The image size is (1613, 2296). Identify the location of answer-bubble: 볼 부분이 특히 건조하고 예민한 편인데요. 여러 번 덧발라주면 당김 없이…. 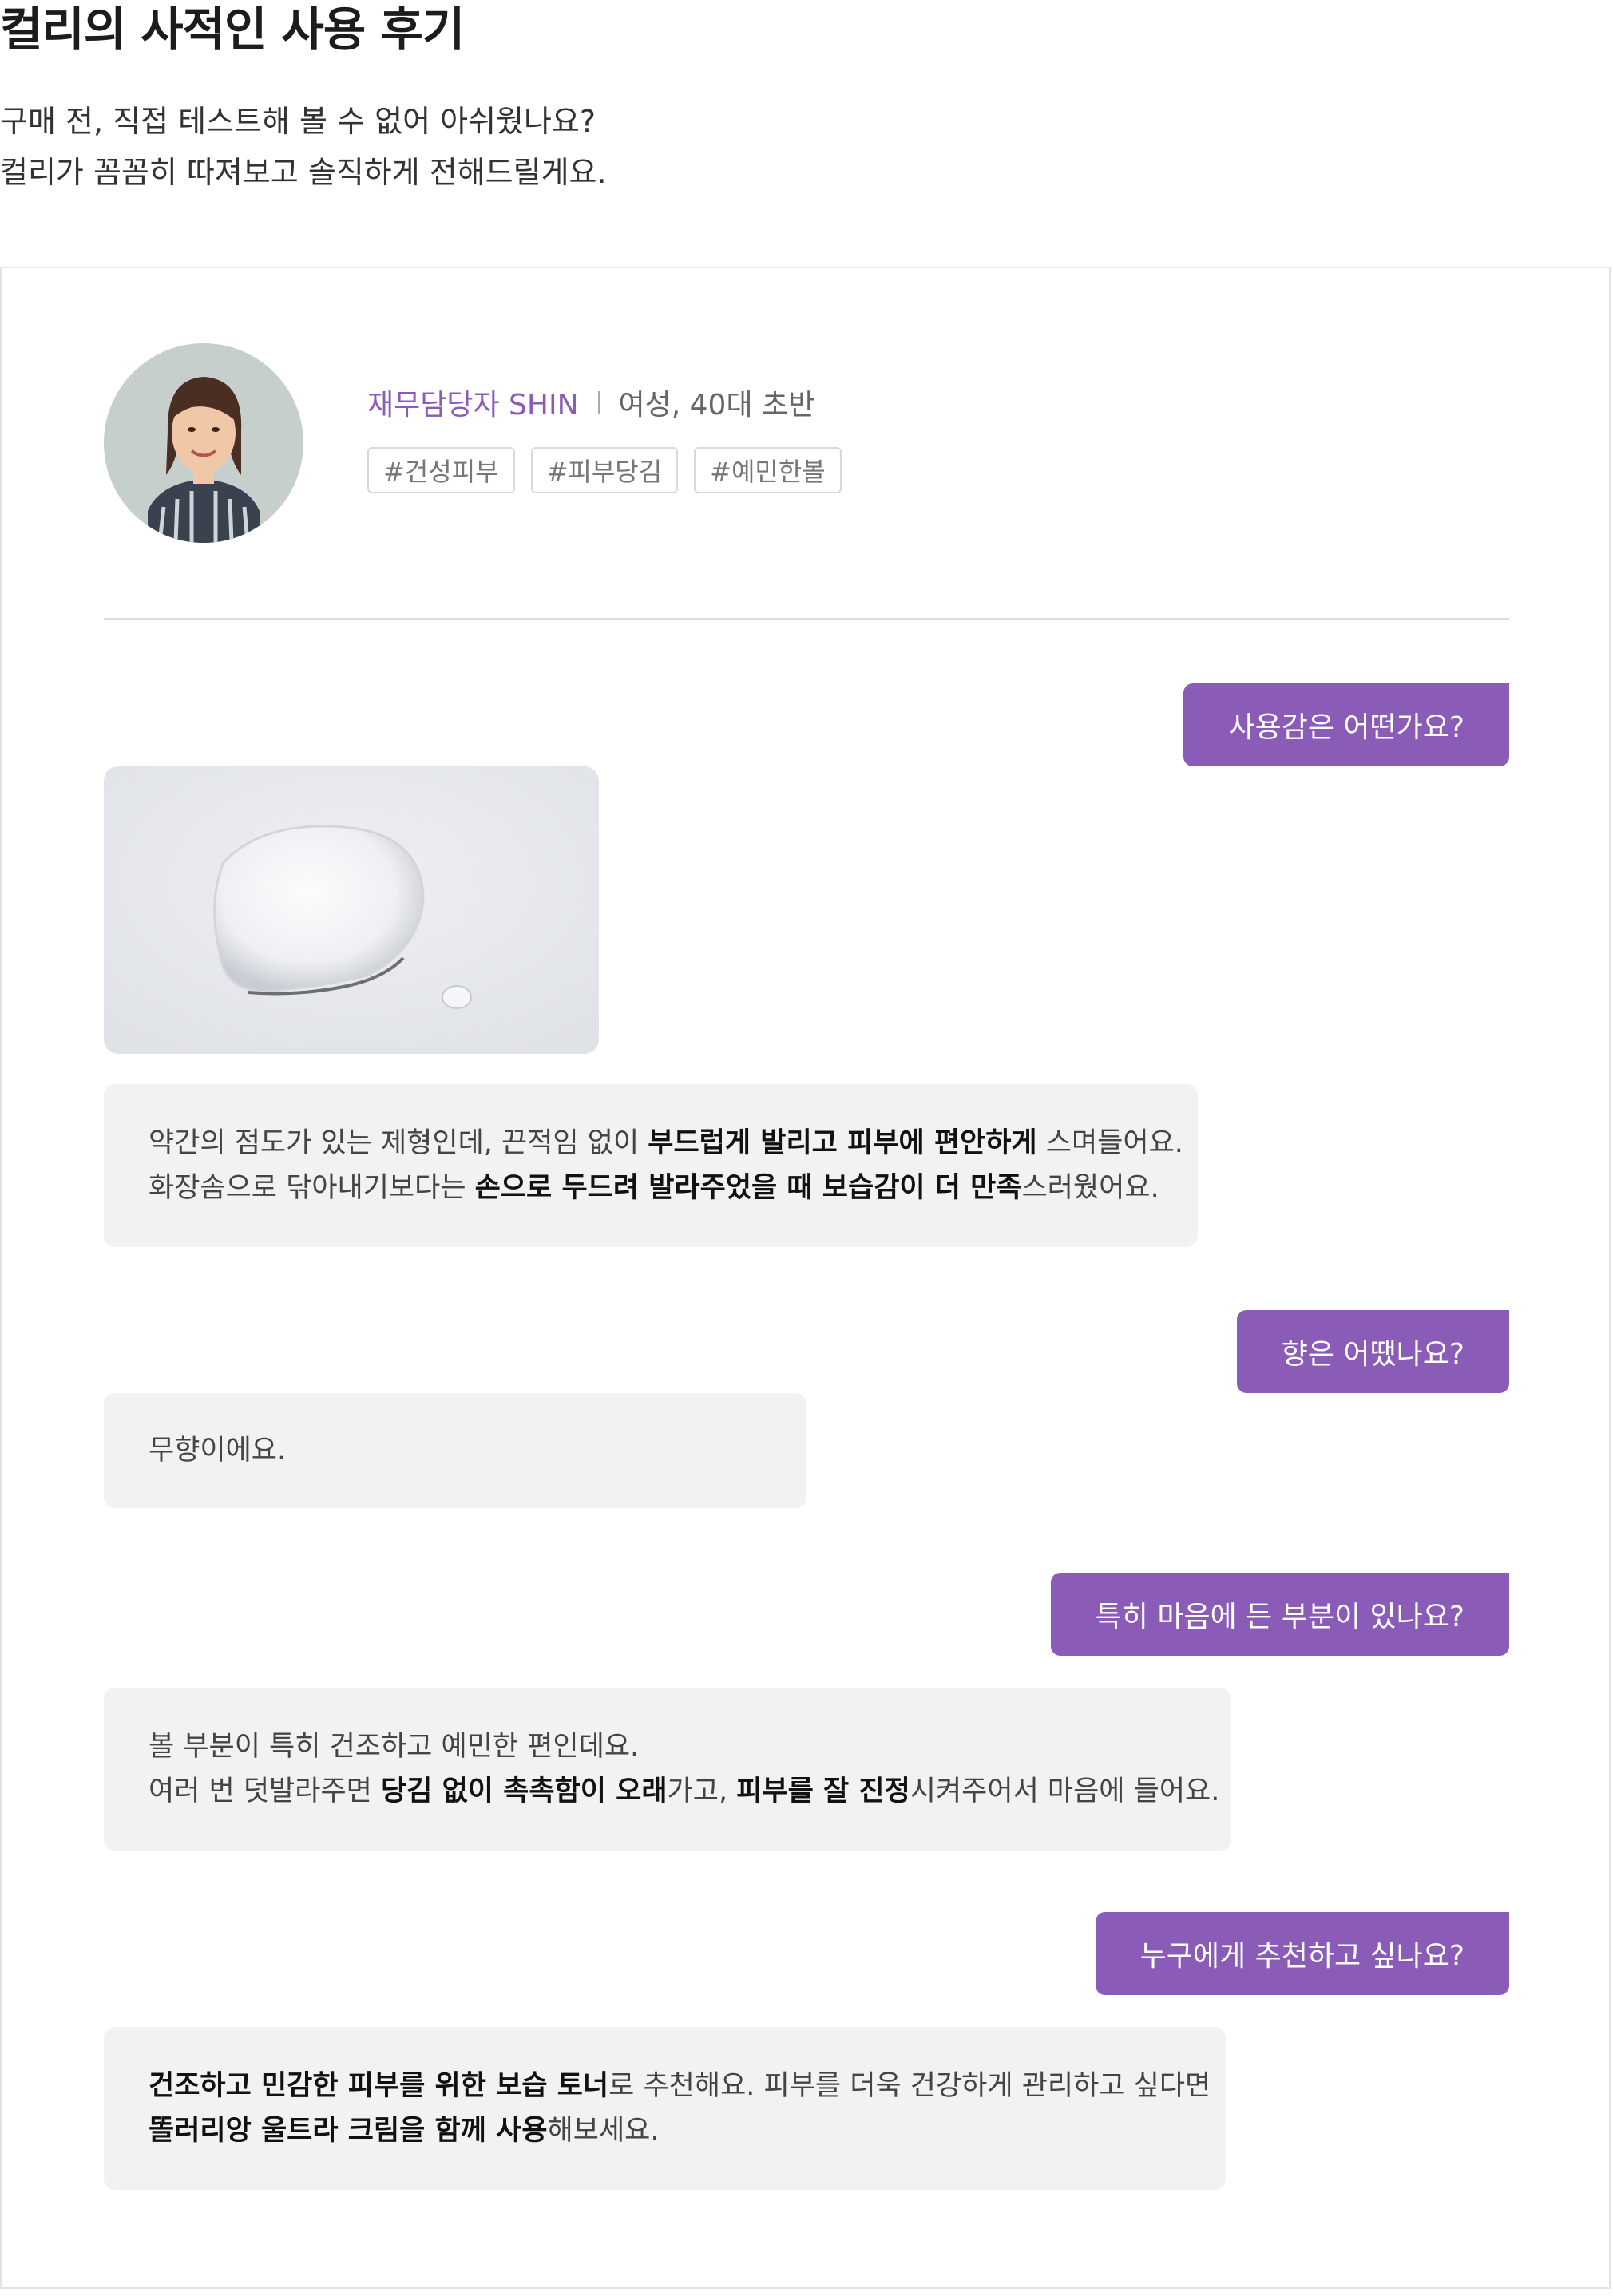
(667, 1769).